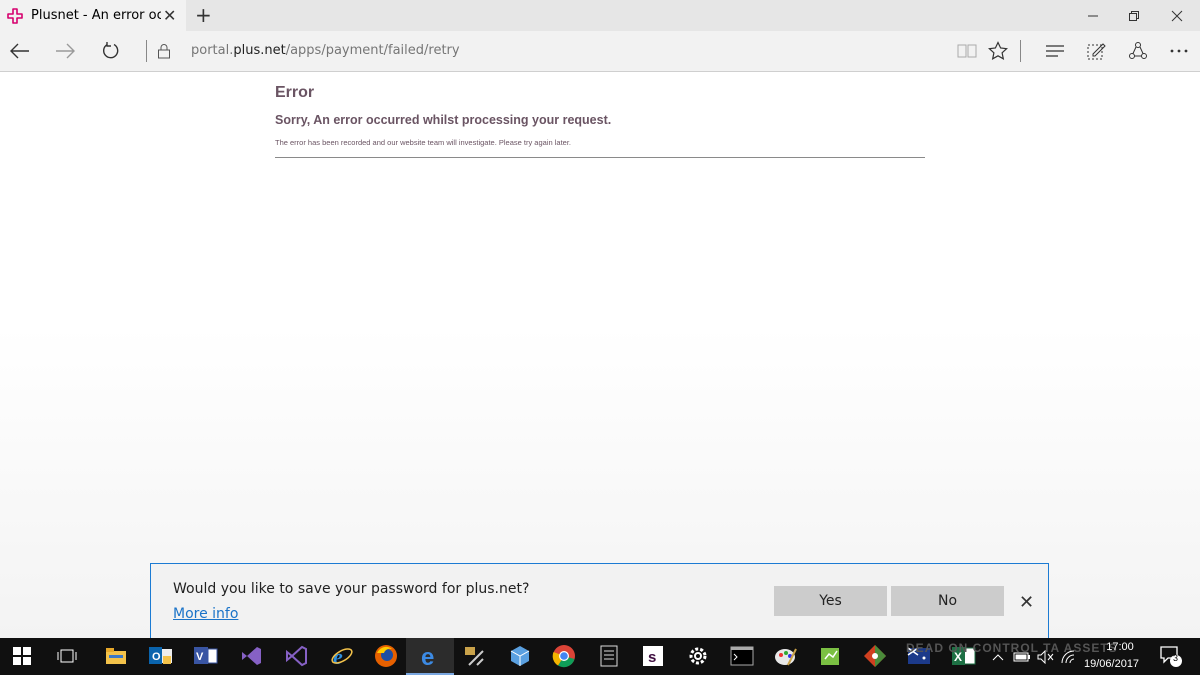 This screenshot has height=675, width=1200. Describe the element at coordinates (1070, 657) in the screenshot. I see `wifi-icon` at that location.